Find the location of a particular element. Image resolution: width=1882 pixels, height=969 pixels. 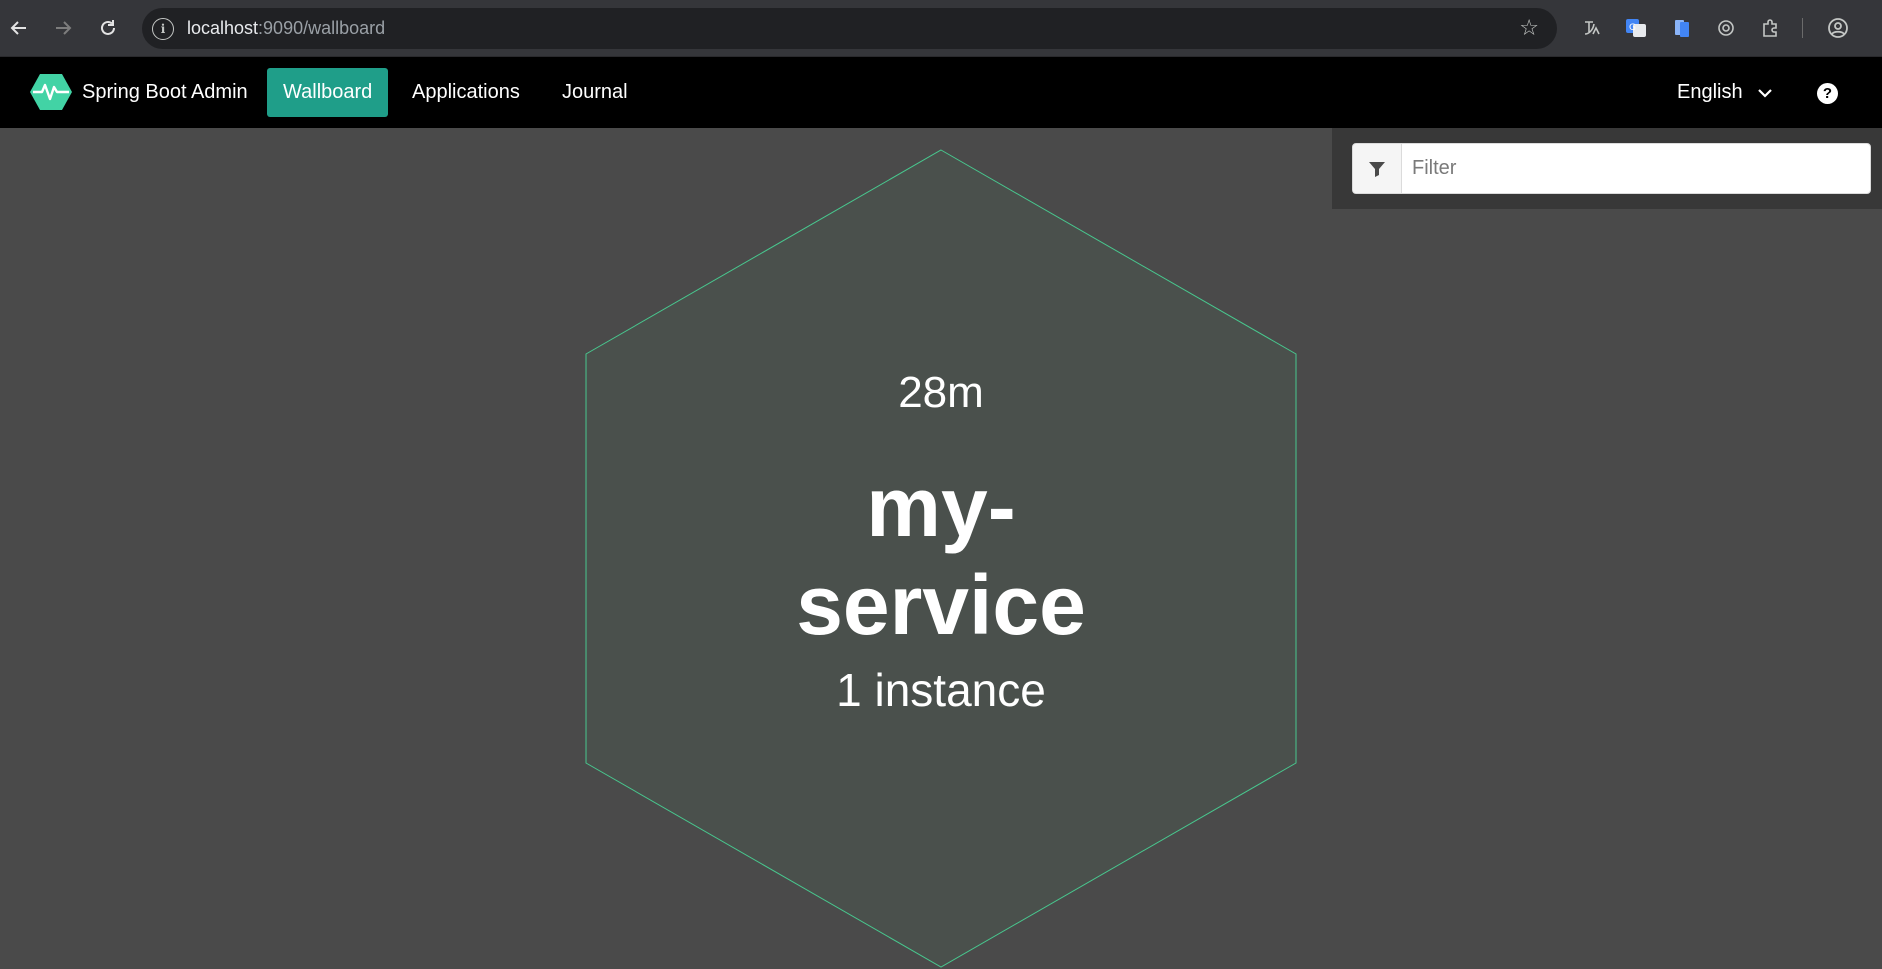

application-uptime: 28m is located at coordinates (941, 392).